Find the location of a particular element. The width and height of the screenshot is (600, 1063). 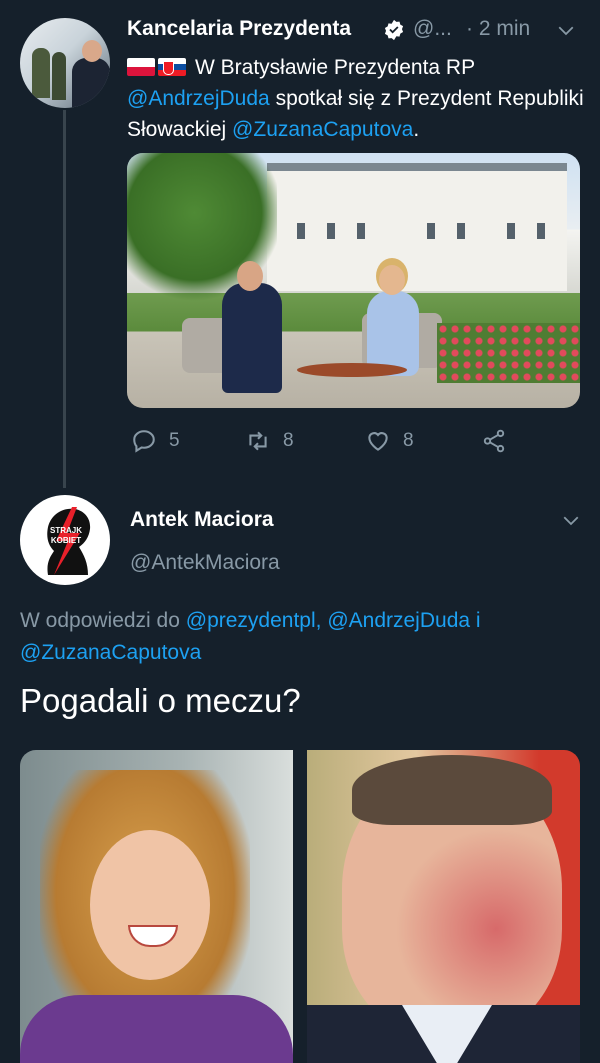

like-count: 8 is located at coordinates (408, 440).